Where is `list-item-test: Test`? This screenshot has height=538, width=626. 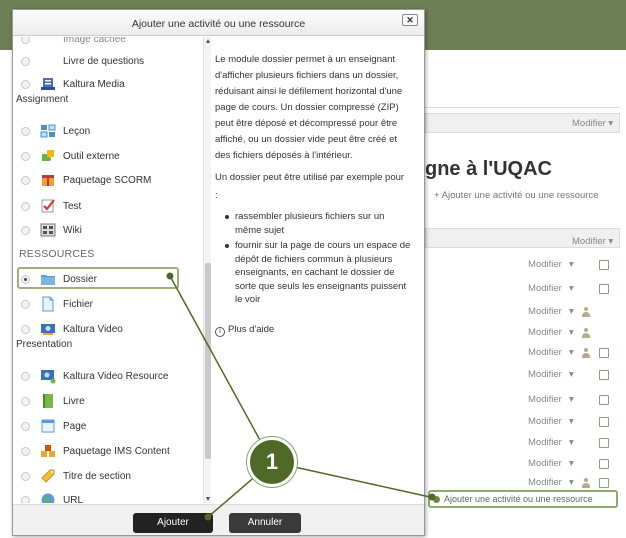 list-item-test: Test is located at coordinates (108, 208).